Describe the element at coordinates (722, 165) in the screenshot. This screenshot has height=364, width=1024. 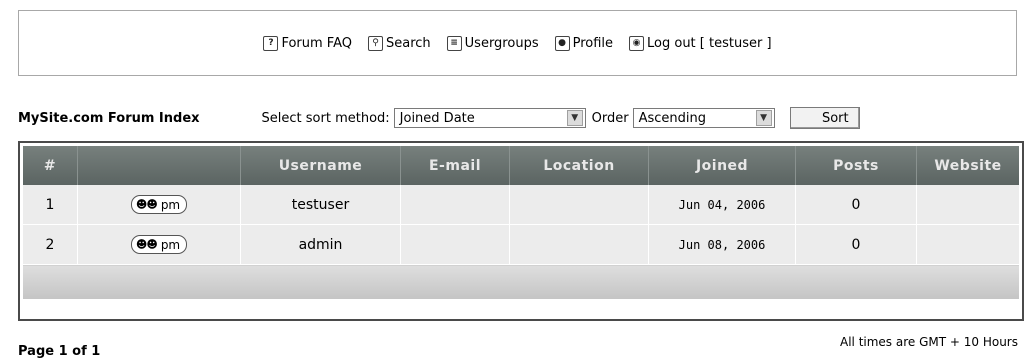
I see `col-header-joined: Joined` at that location.